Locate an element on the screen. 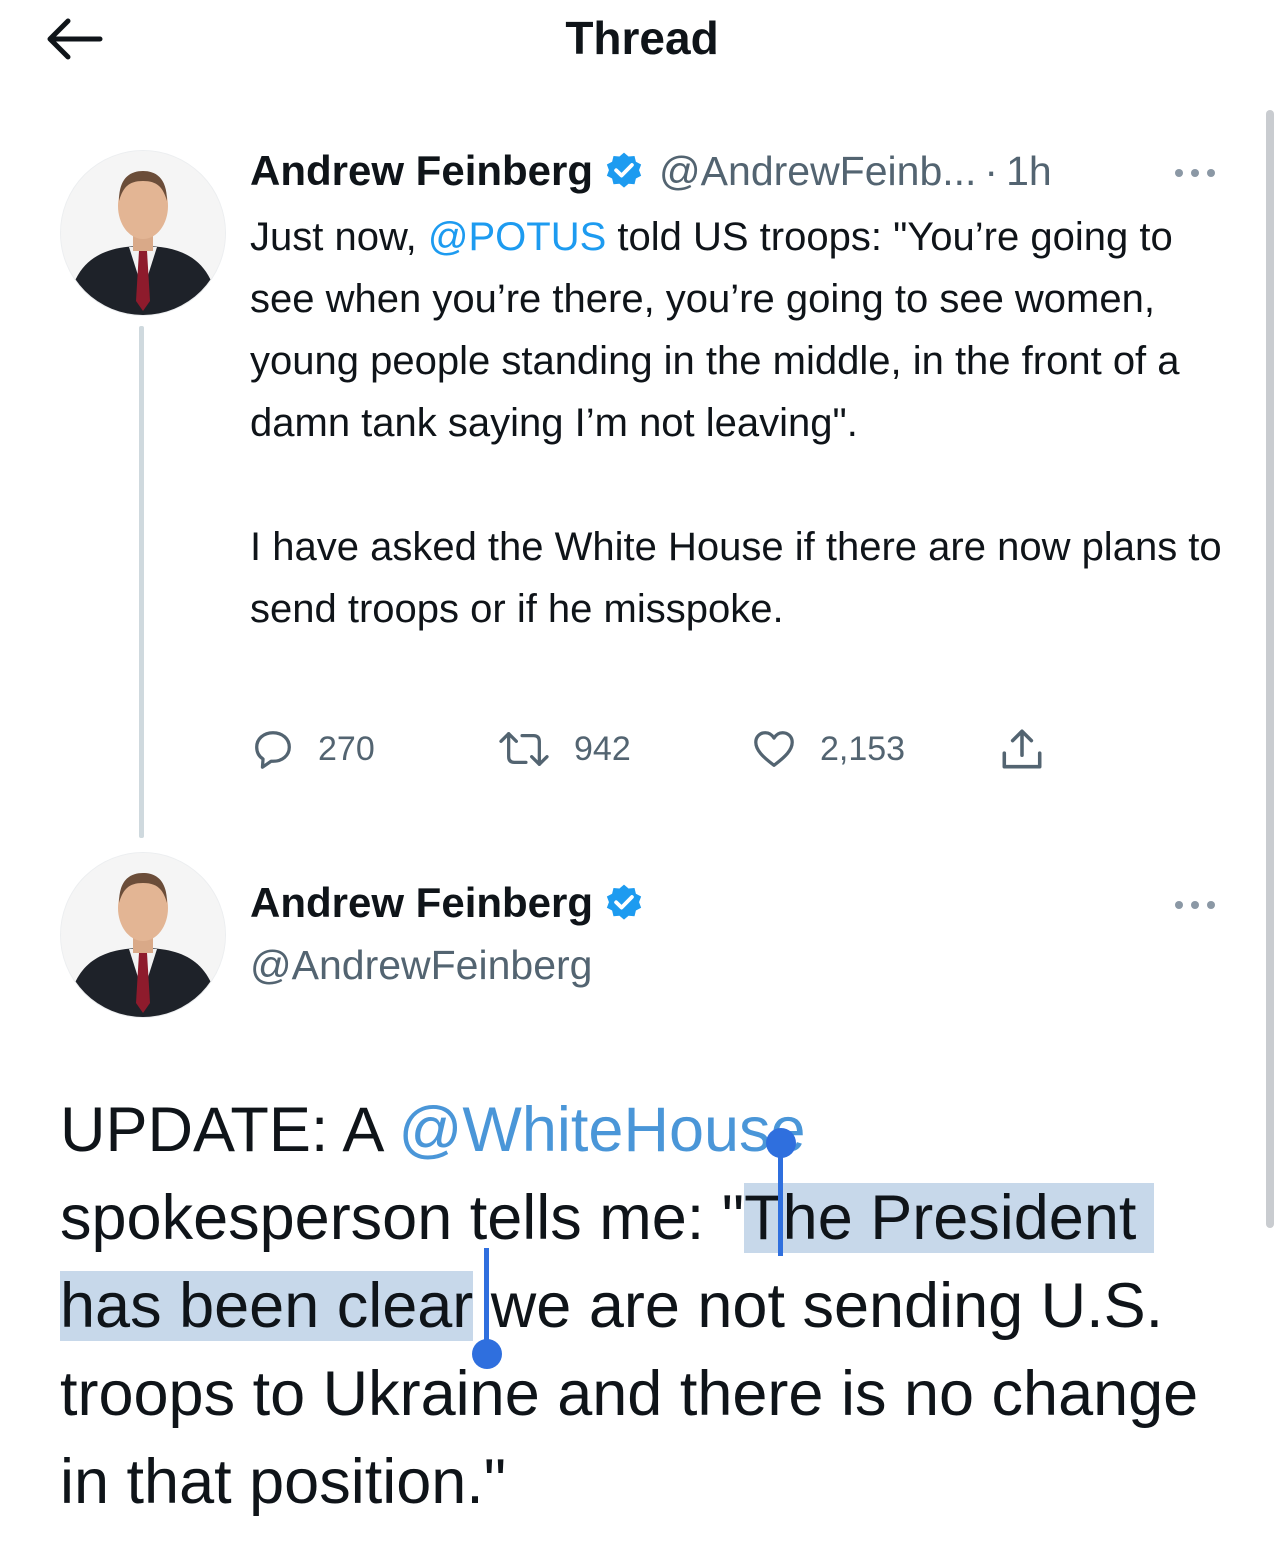 This screenshot has height=1552, width=1284. tweet-2-header: Andrew Feinberg is located at coordinates (447, 903).